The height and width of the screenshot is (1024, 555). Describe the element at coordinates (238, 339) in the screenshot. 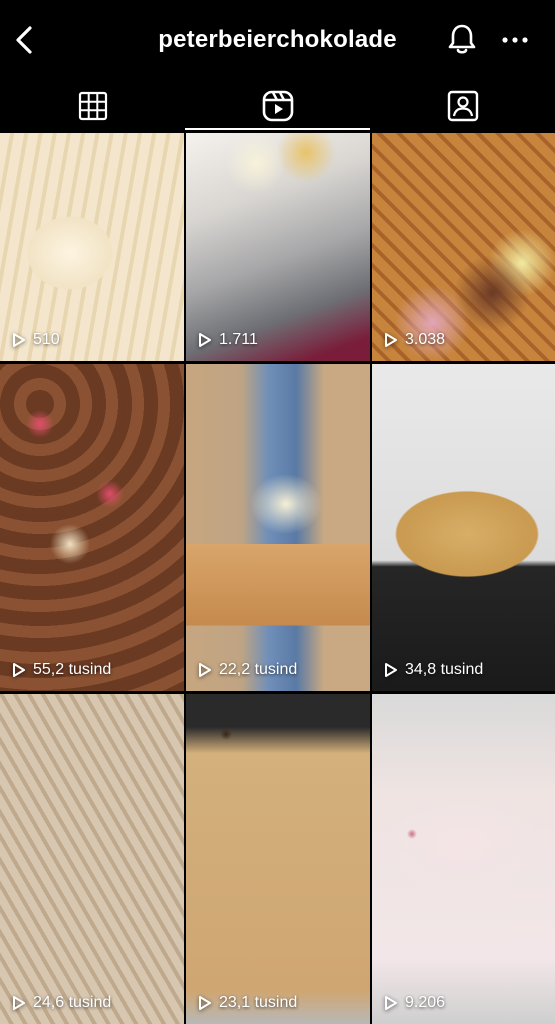

I see `view-count-label: 1.711` at that location.